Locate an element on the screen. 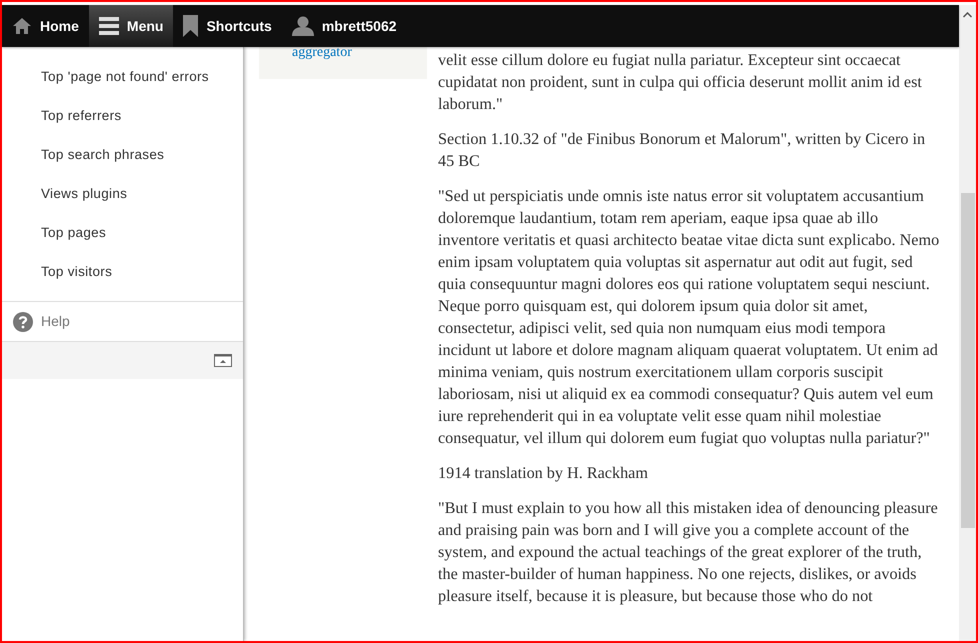 The image size is (978, 643). scrollbar-thumb is located at coordinates (967, 360).